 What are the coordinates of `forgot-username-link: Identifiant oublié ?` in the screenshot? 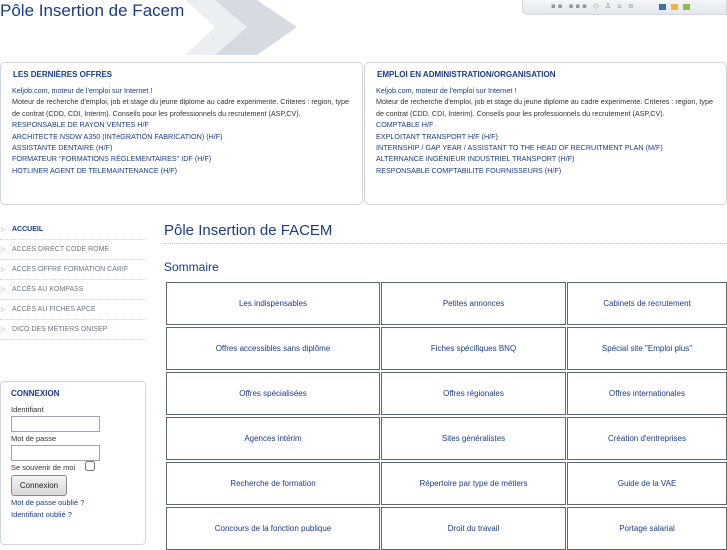 It's located at (41, 514).